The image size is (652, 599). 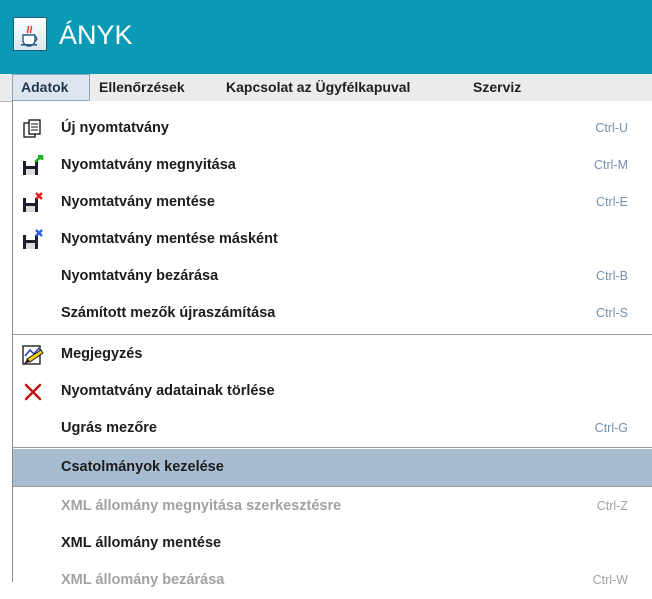 What do you see at coordinates (612, 506) in the screenshot?
I see `shortcut-hint: Ctrl-Z` at bounding box center [612, 506].